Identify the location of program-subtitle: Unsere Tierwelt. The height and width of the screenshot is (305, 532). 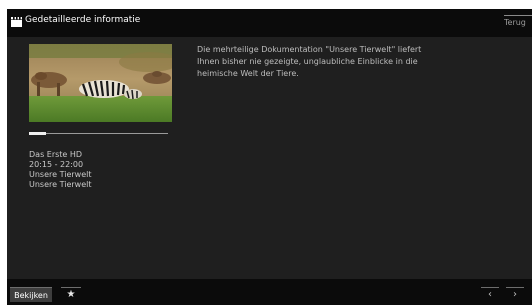
(60, 184).